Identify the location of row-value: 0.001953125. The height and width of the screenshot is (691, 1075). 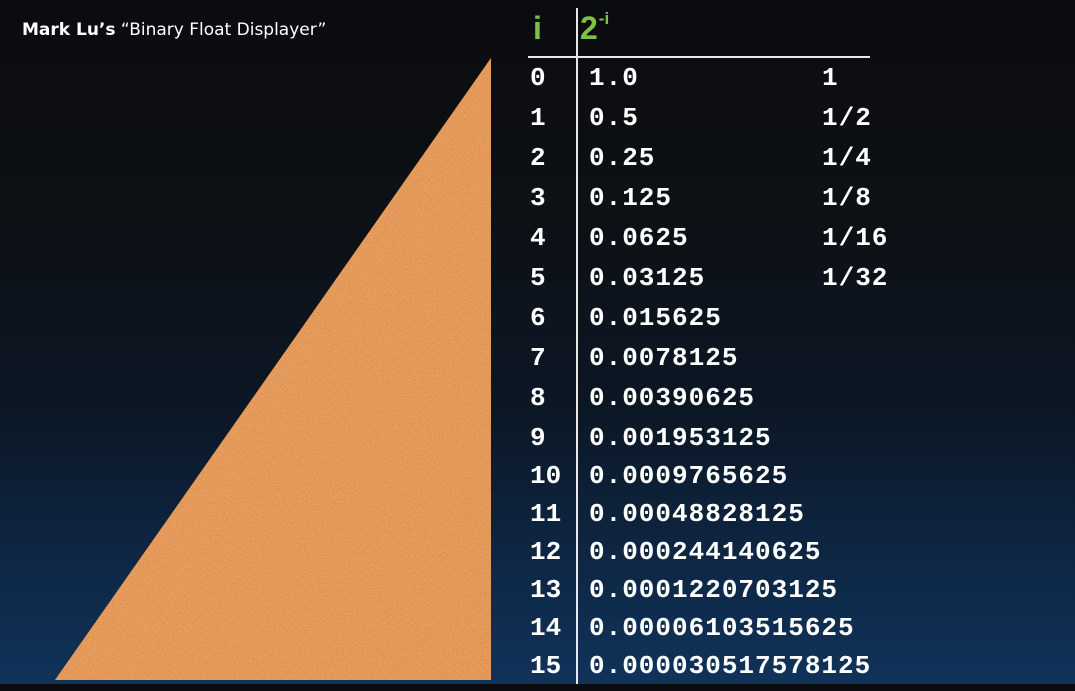
(680, 438).